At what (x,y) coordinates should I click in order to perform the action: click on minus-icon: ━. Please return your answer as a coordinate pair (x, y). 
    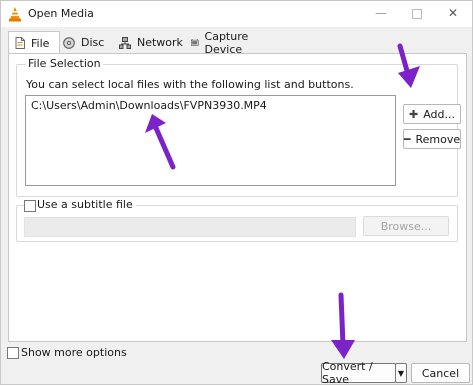
    Looking at the image, I should click on (407, 139).